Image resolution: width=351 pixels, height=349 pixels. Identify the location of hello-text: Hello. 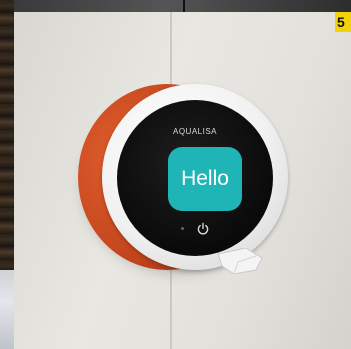
(205, 178).